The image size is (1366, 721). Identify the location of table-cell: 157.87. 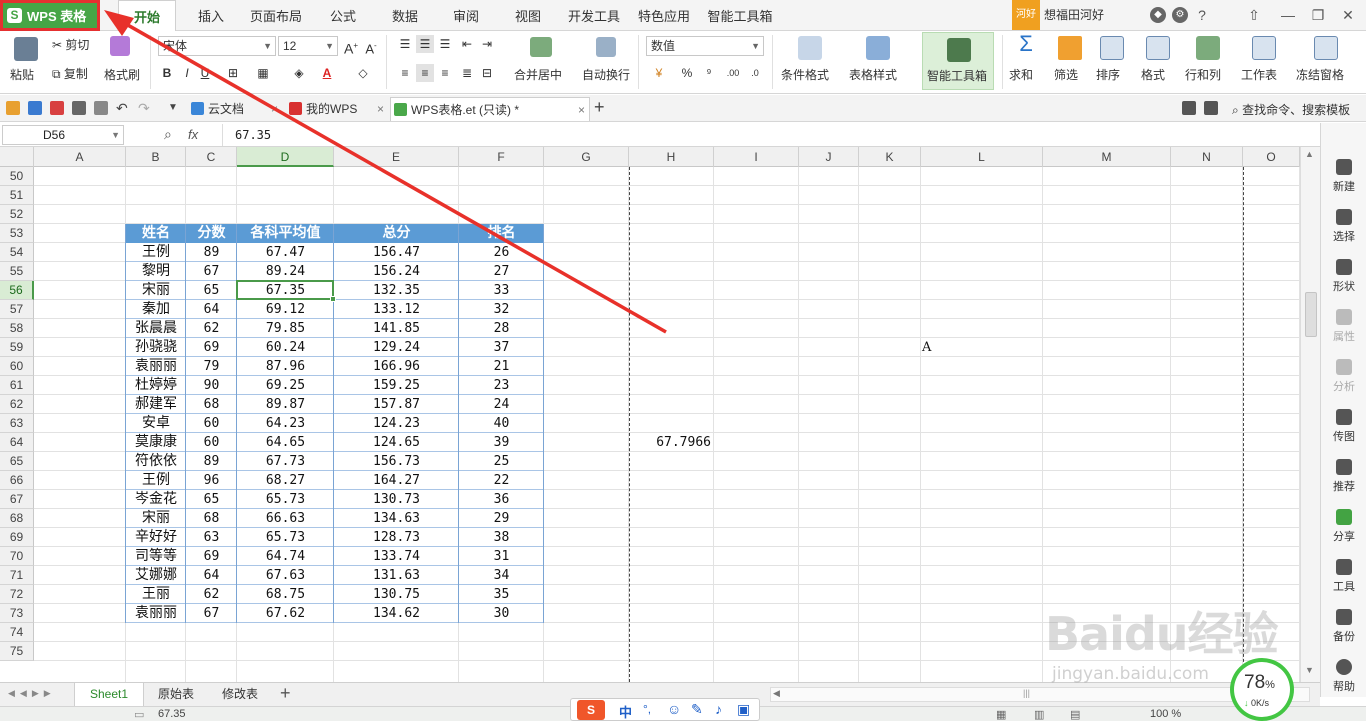
(396, 404).